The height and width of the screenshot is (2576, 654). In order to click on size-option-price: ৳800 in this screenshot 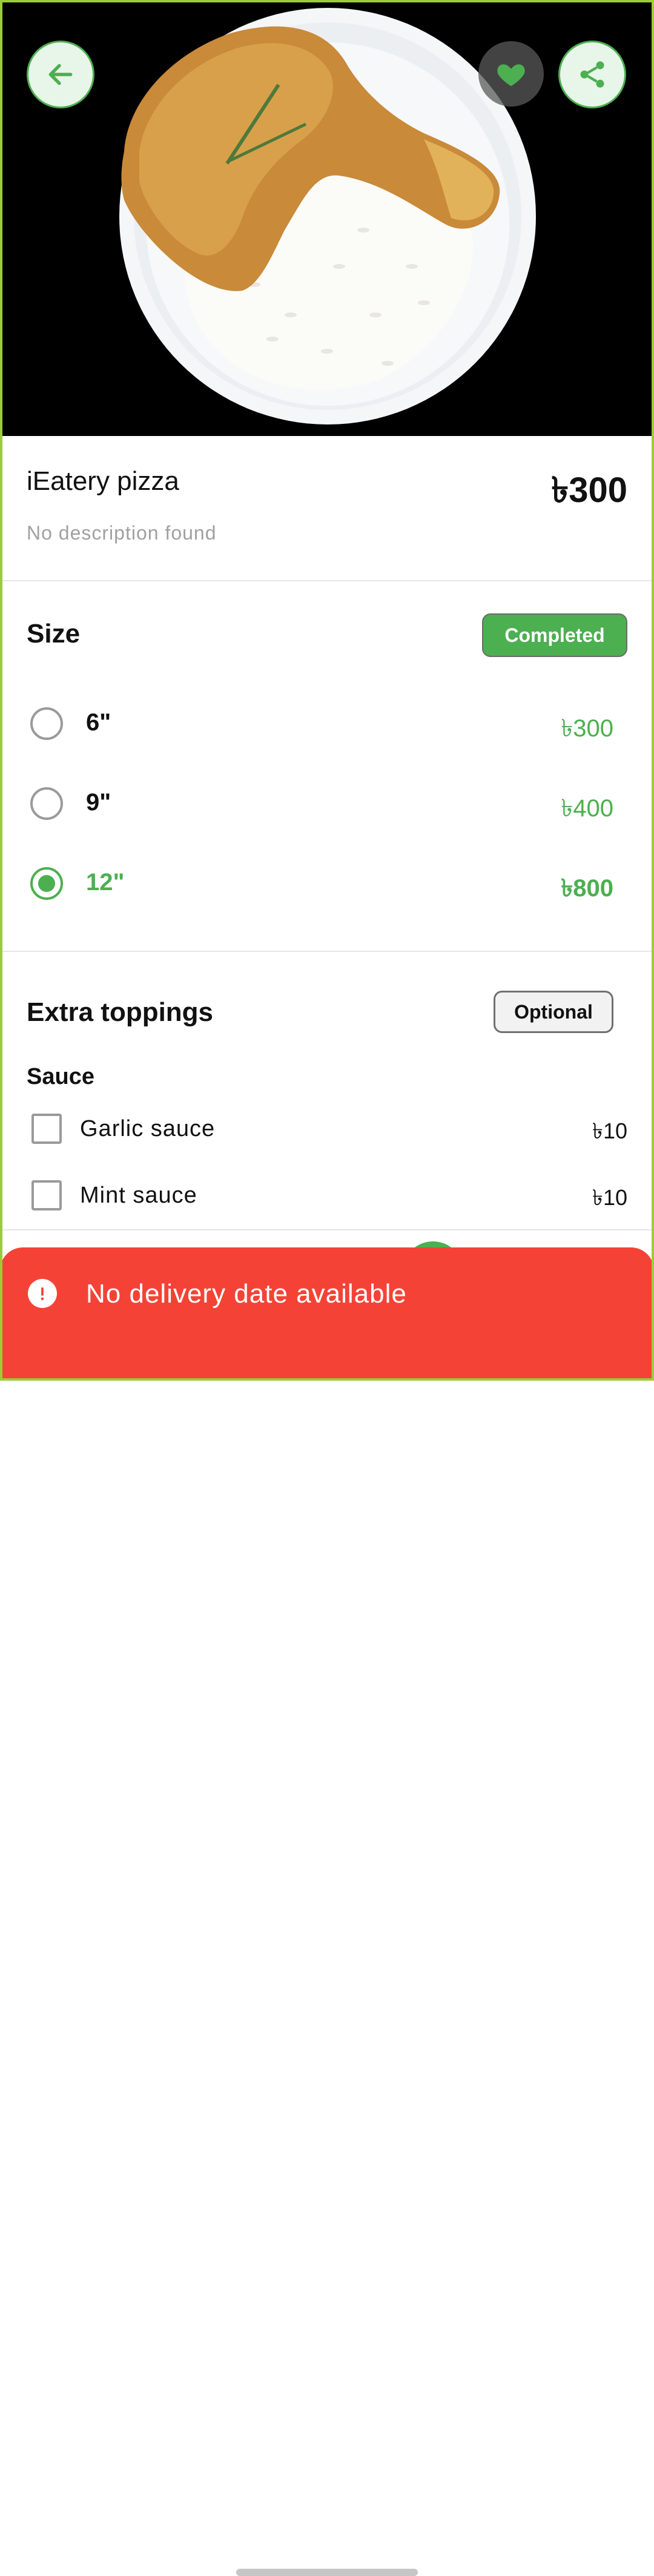, I will do `click(587, 888)`.